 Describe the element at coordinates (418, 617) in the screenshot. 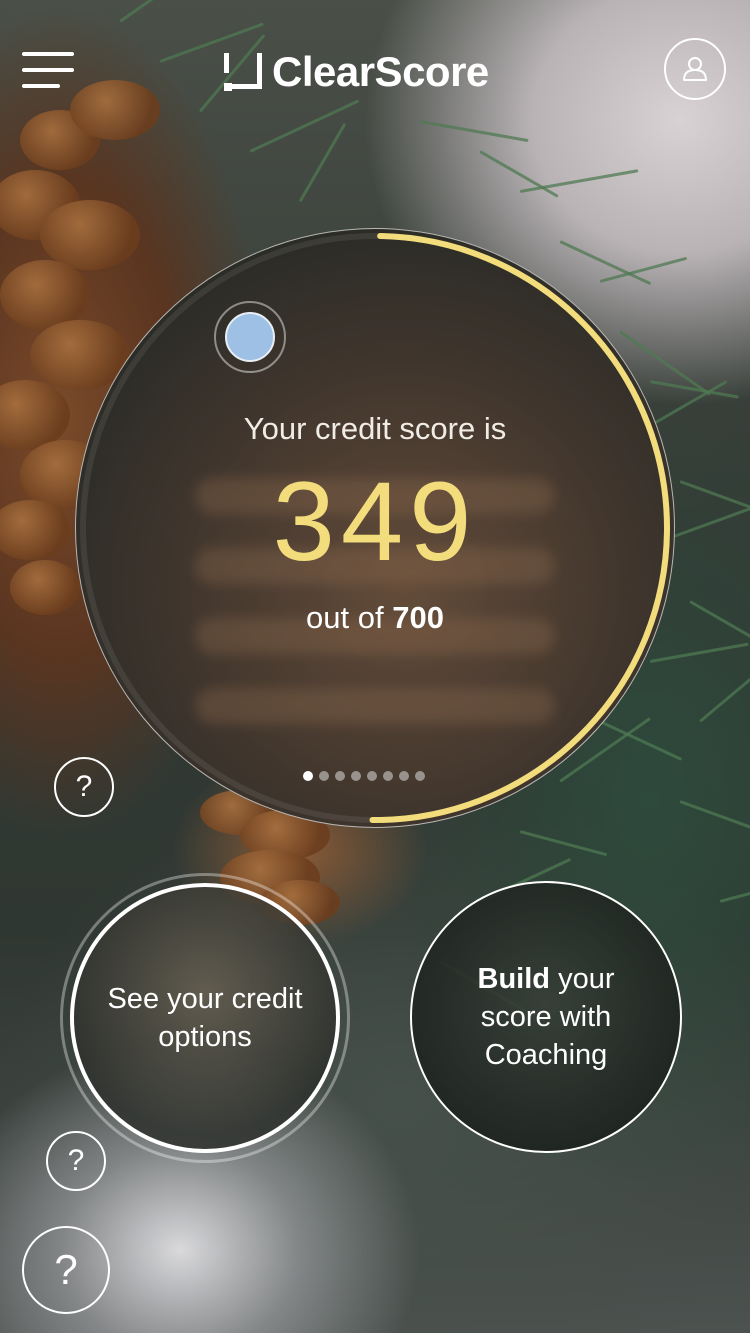

I see `score-max-value: 700` at that location.